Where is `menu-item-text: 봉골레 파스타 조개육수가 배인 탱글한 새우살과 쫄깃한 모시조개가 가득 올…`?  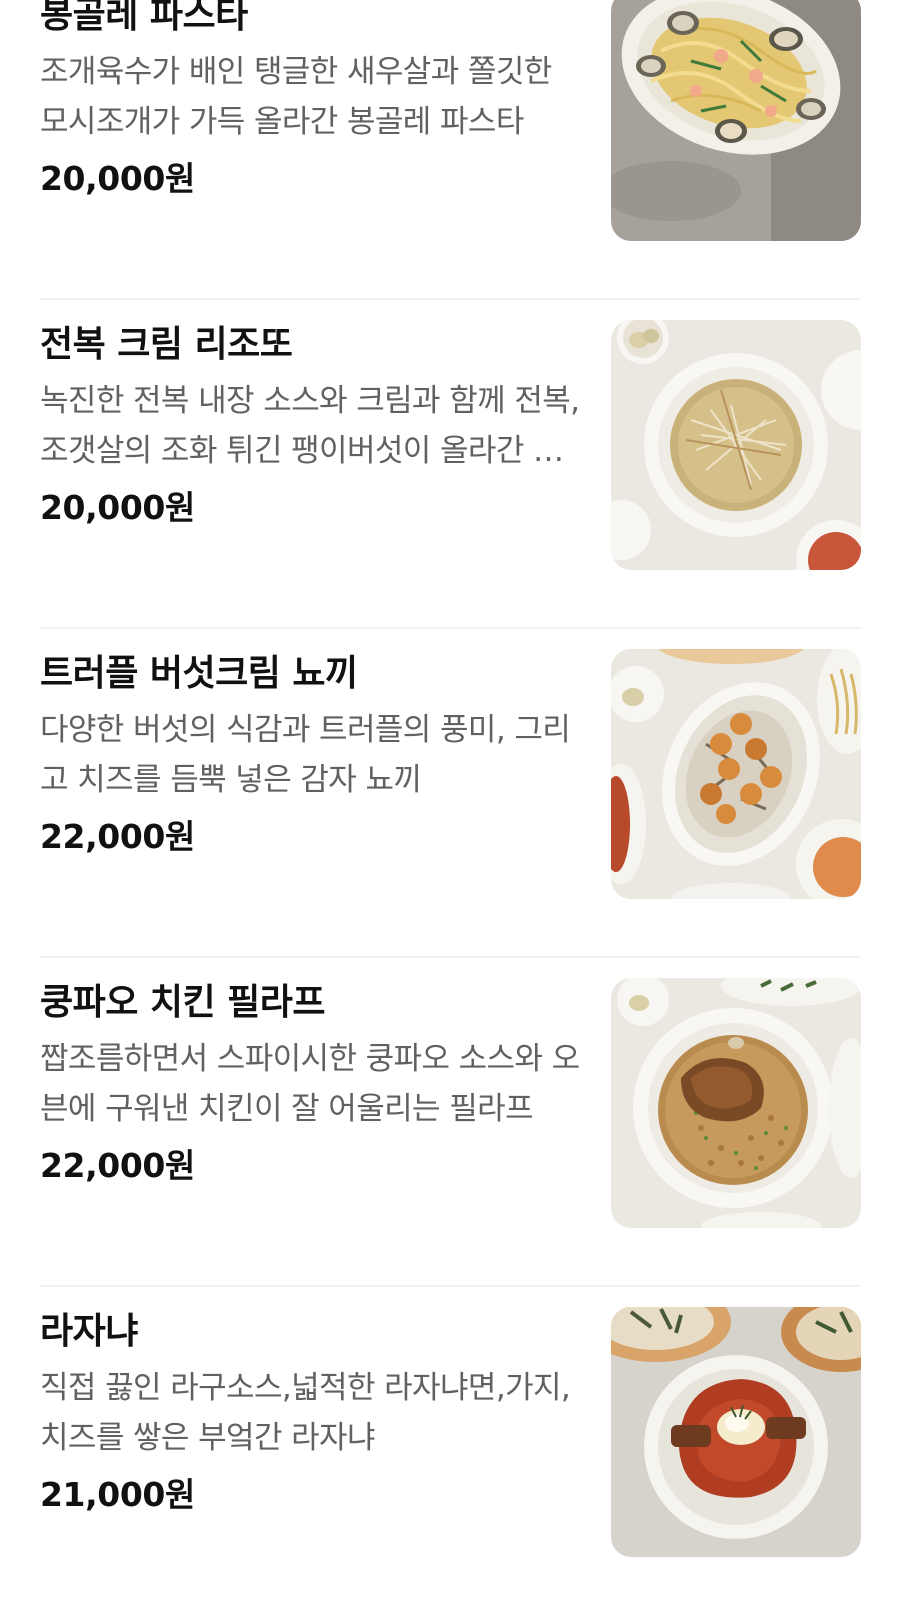
menu-item-text: 봉골레 파스타 조개육수가 배인 탱글한 새우살과 쫄깃한 모시조개가 가득 올… is located at coordinates (310, 101).